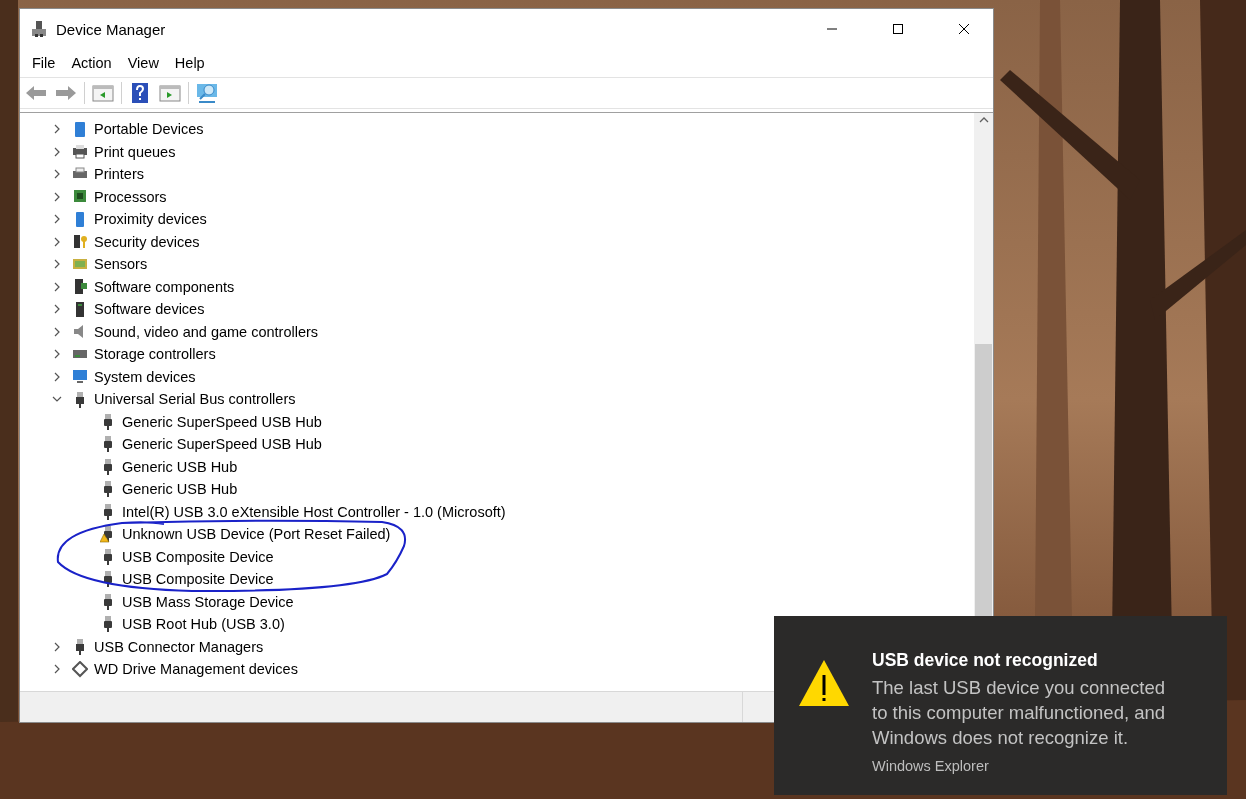  Describe the element at coordinates (119, 174) in the screenshot. I see `tree-item: Printers` at that location.